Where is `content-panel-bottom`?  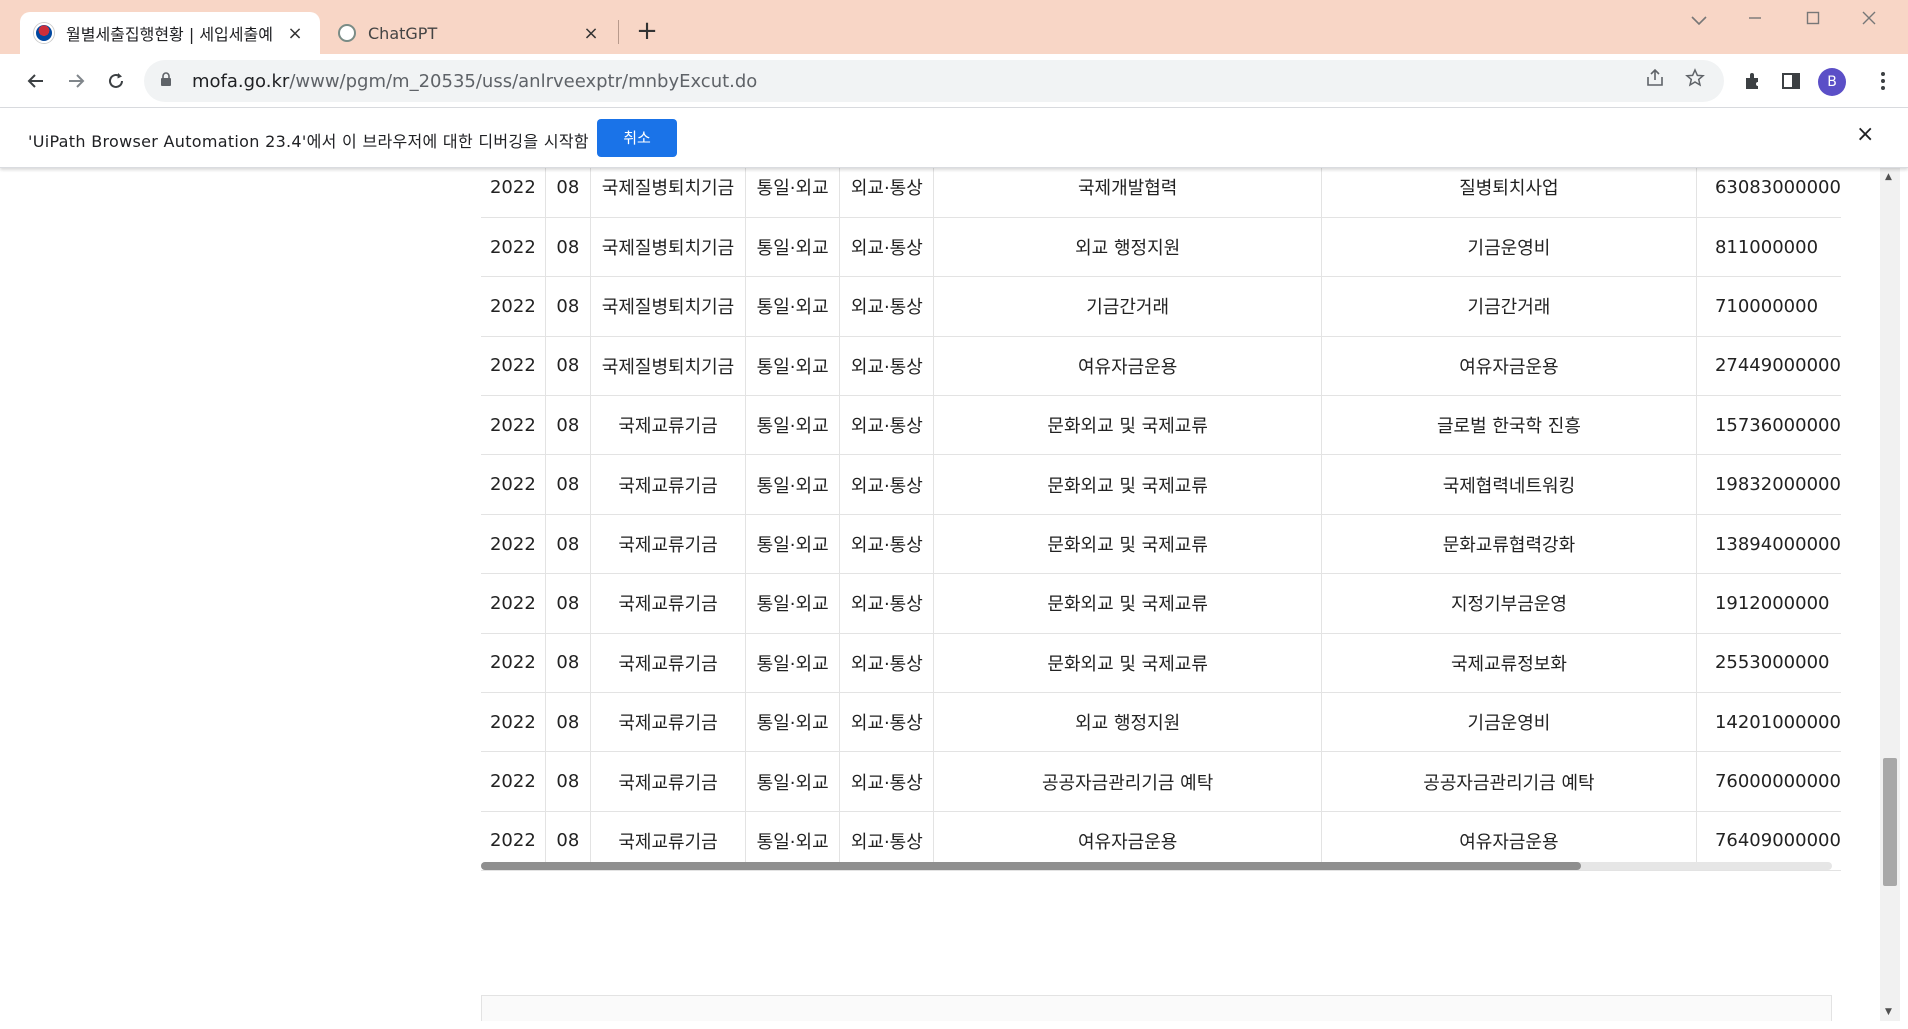
content-panel-bottom is located at coordinates (1156, 1008).